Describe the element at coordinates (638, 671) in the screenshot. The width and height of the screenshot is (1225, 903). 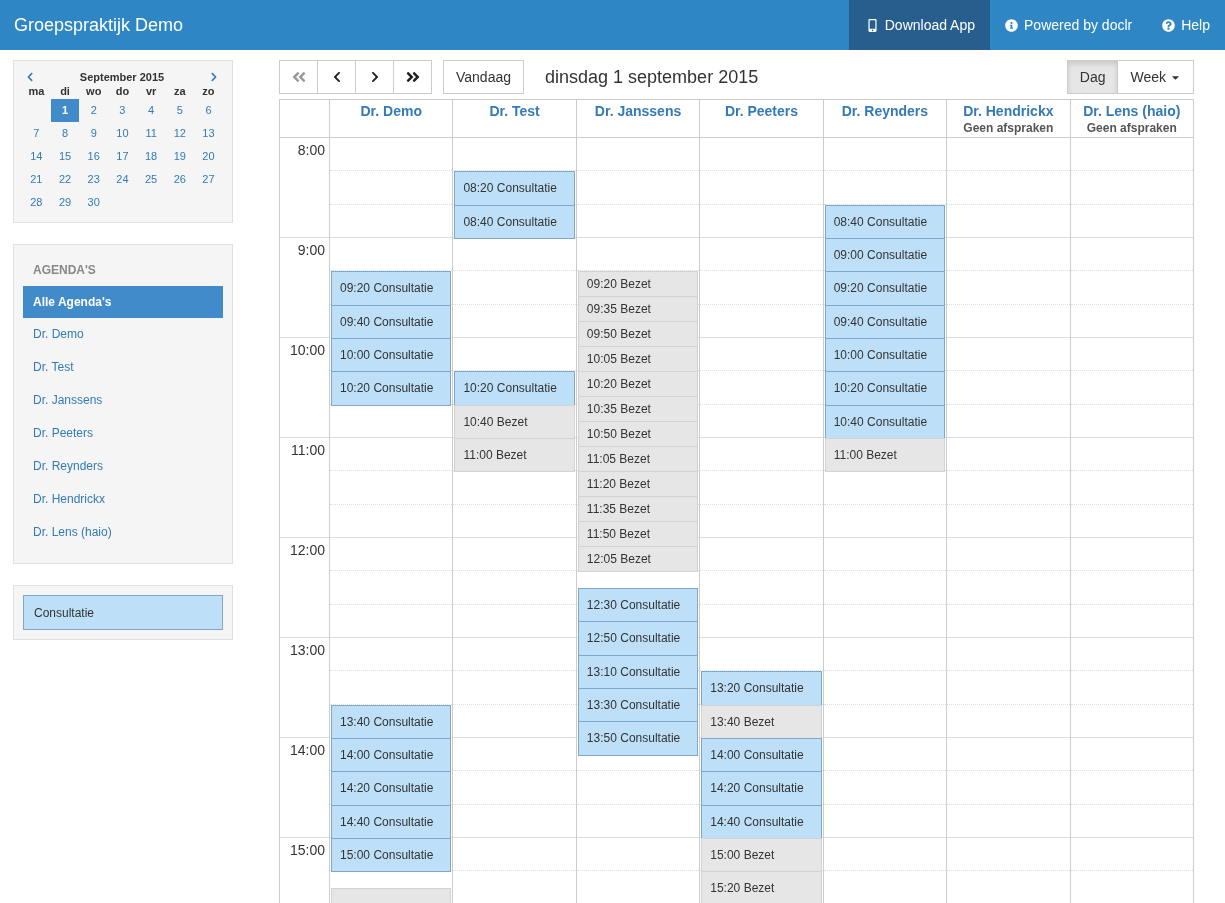
I see `appointment: 13:10 Consultatie` at that location.